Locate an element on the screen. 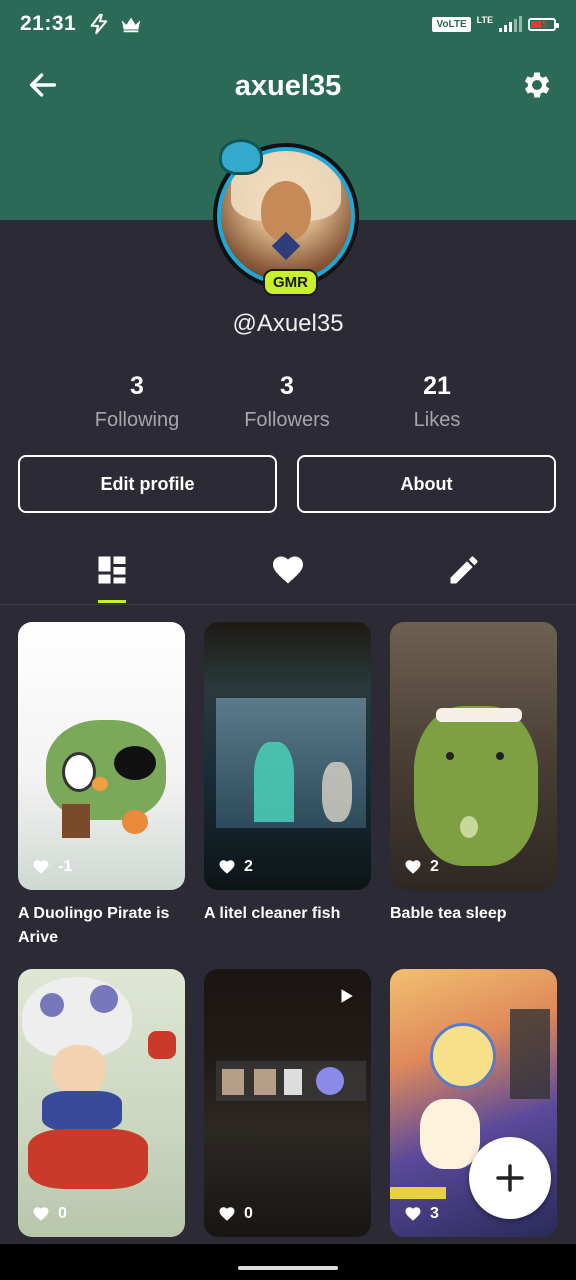  post-card: -1 is located at coordinates (101, 756).